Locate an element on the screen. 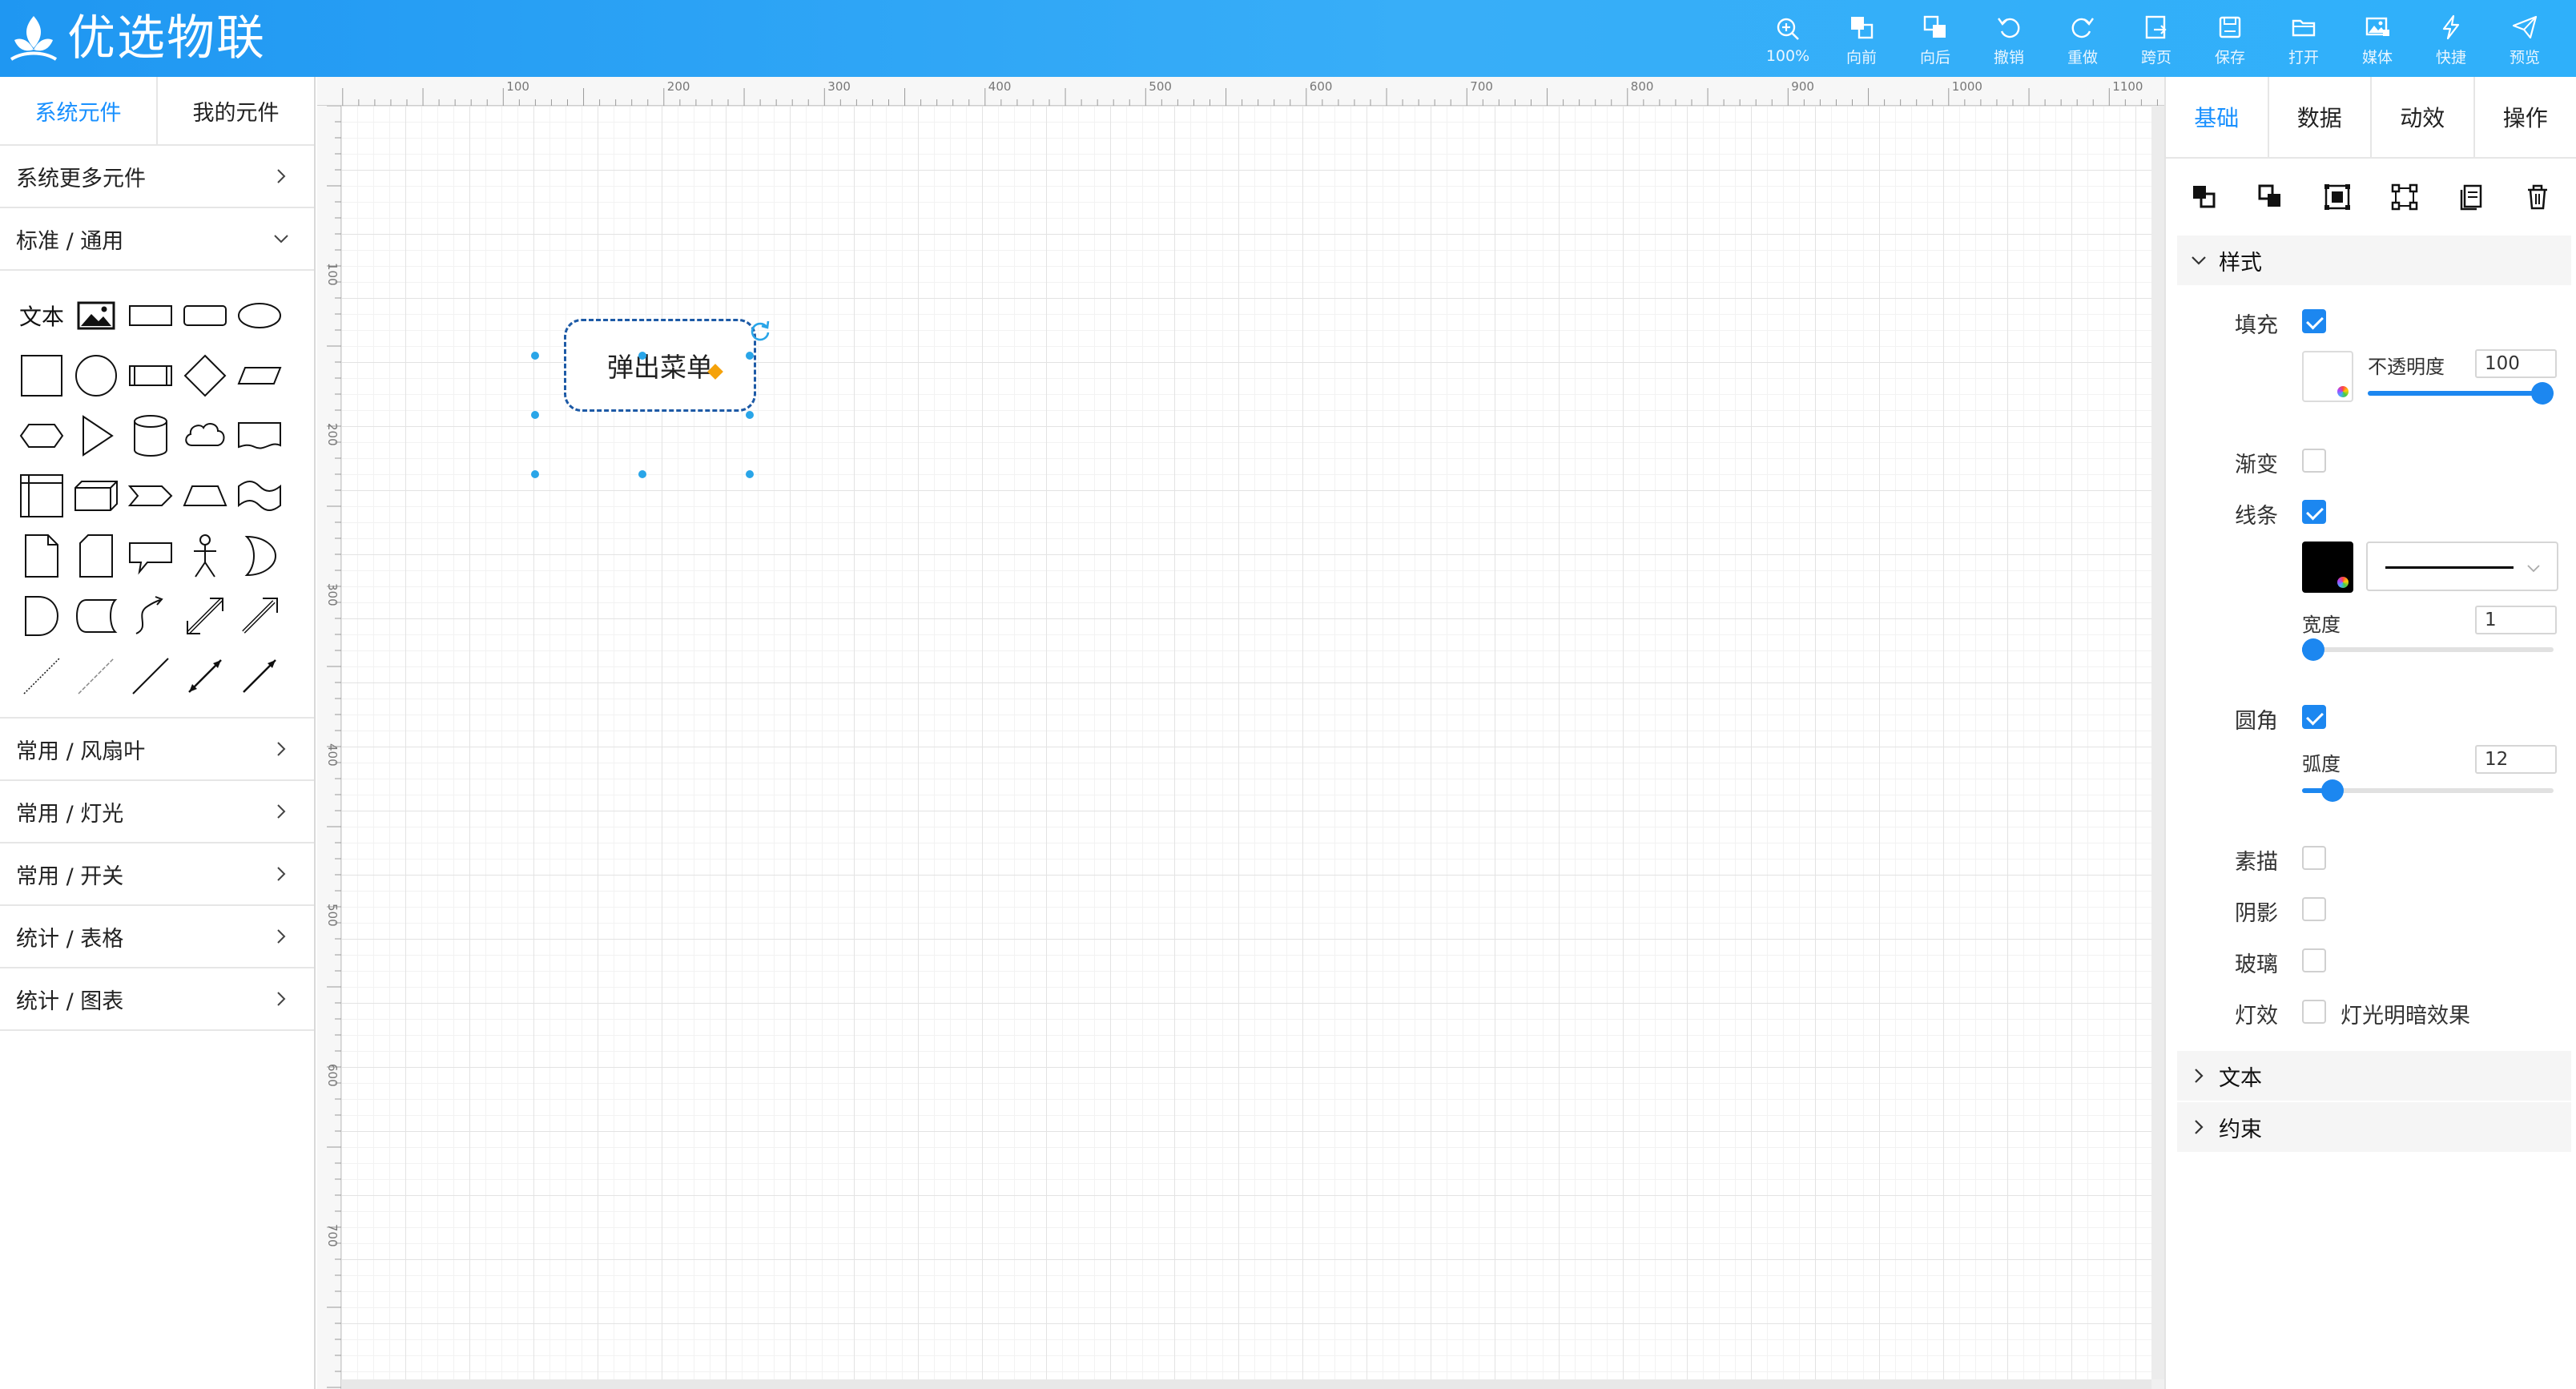 The width and height of the screenshot is (2576, 1389). tab-animation: 动效 is located at coordinates (2423, 117).